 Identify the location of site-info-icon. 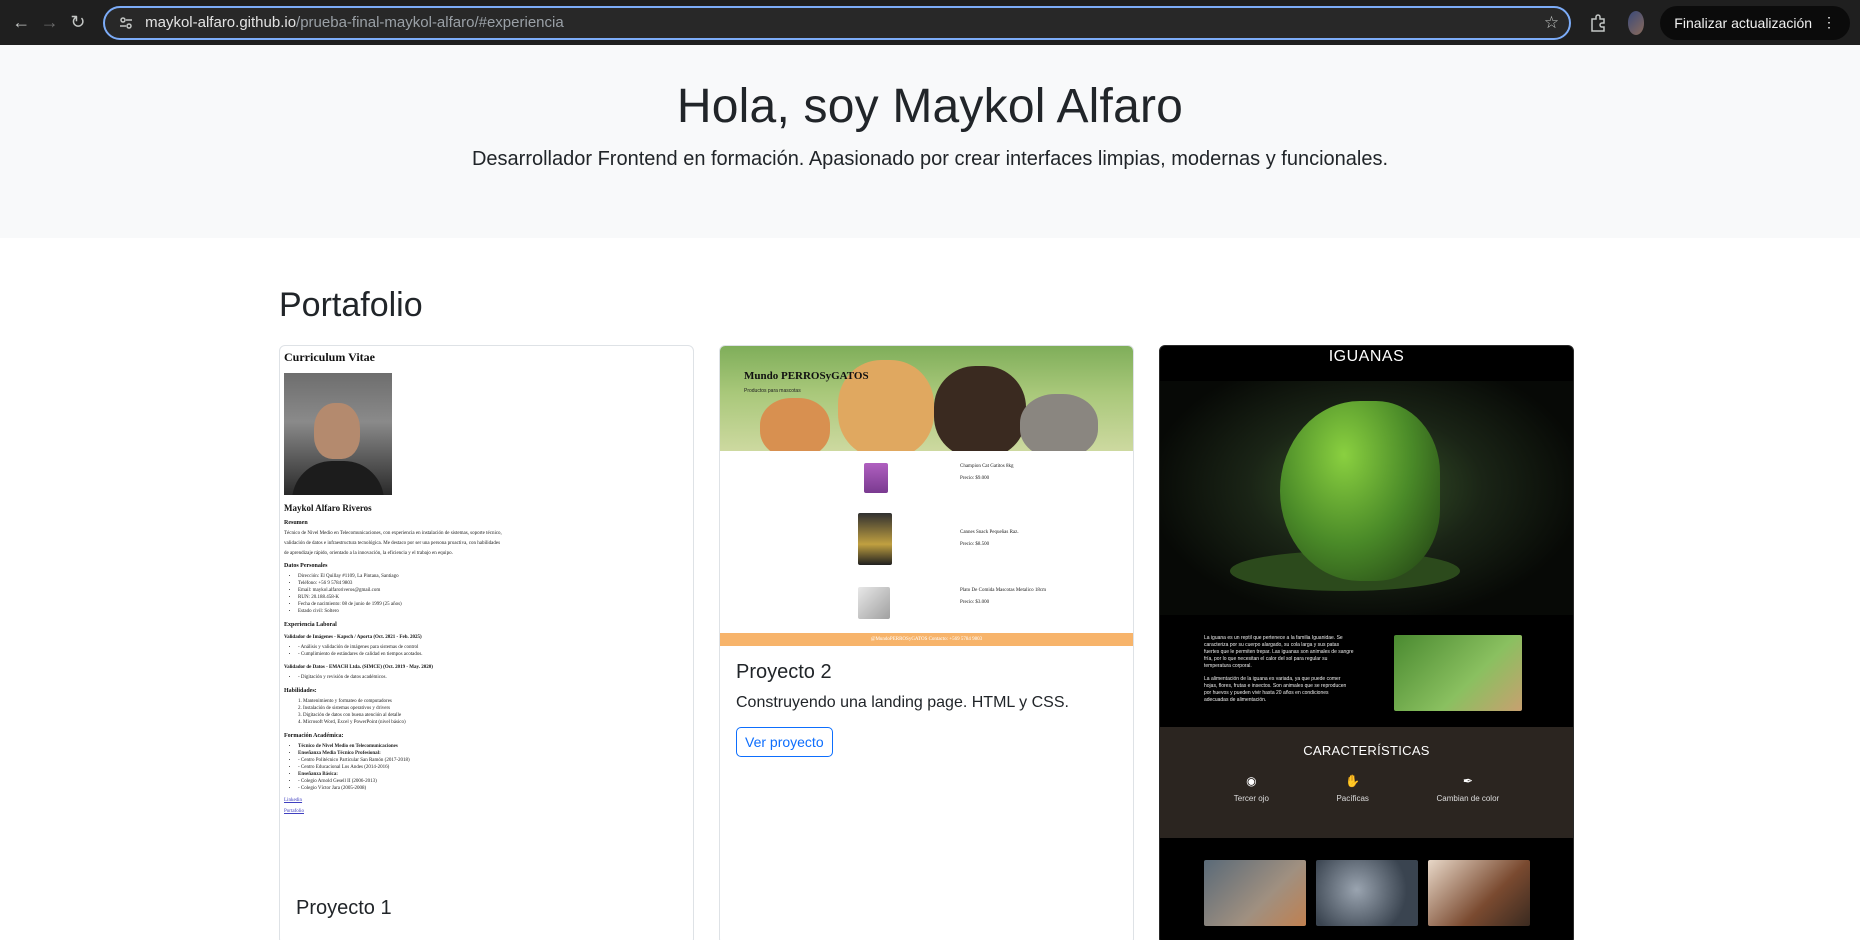
(126, 23).